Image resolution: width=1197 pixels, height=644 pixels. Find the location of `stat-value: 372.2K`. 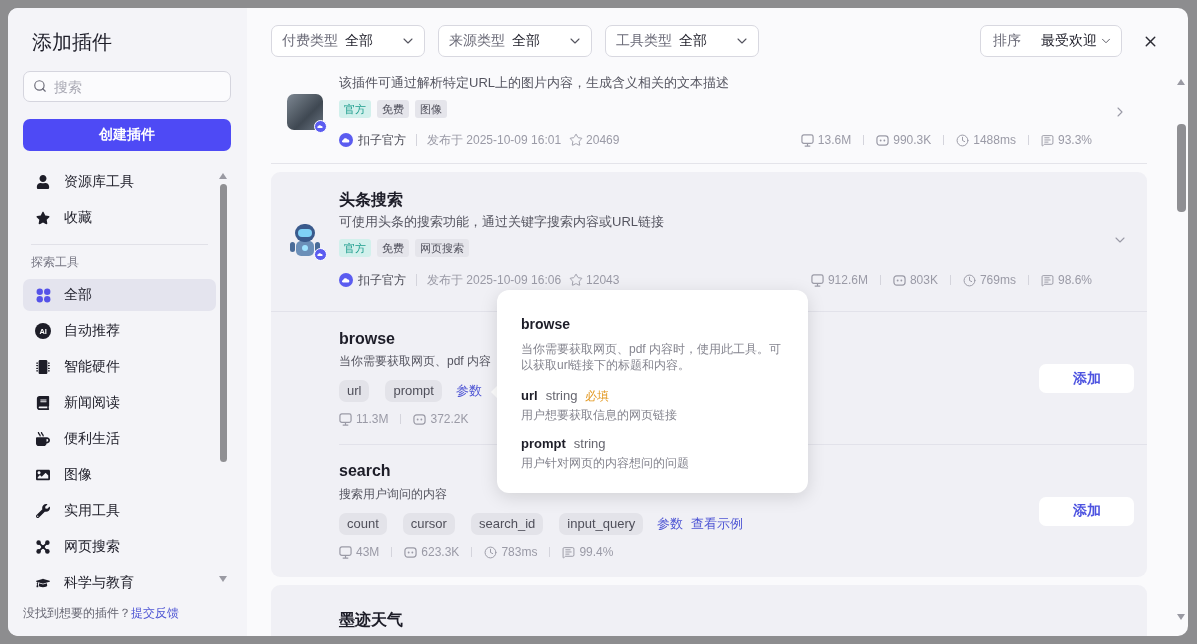

stat-value: 372.2K is located at coordinates (449, 419).